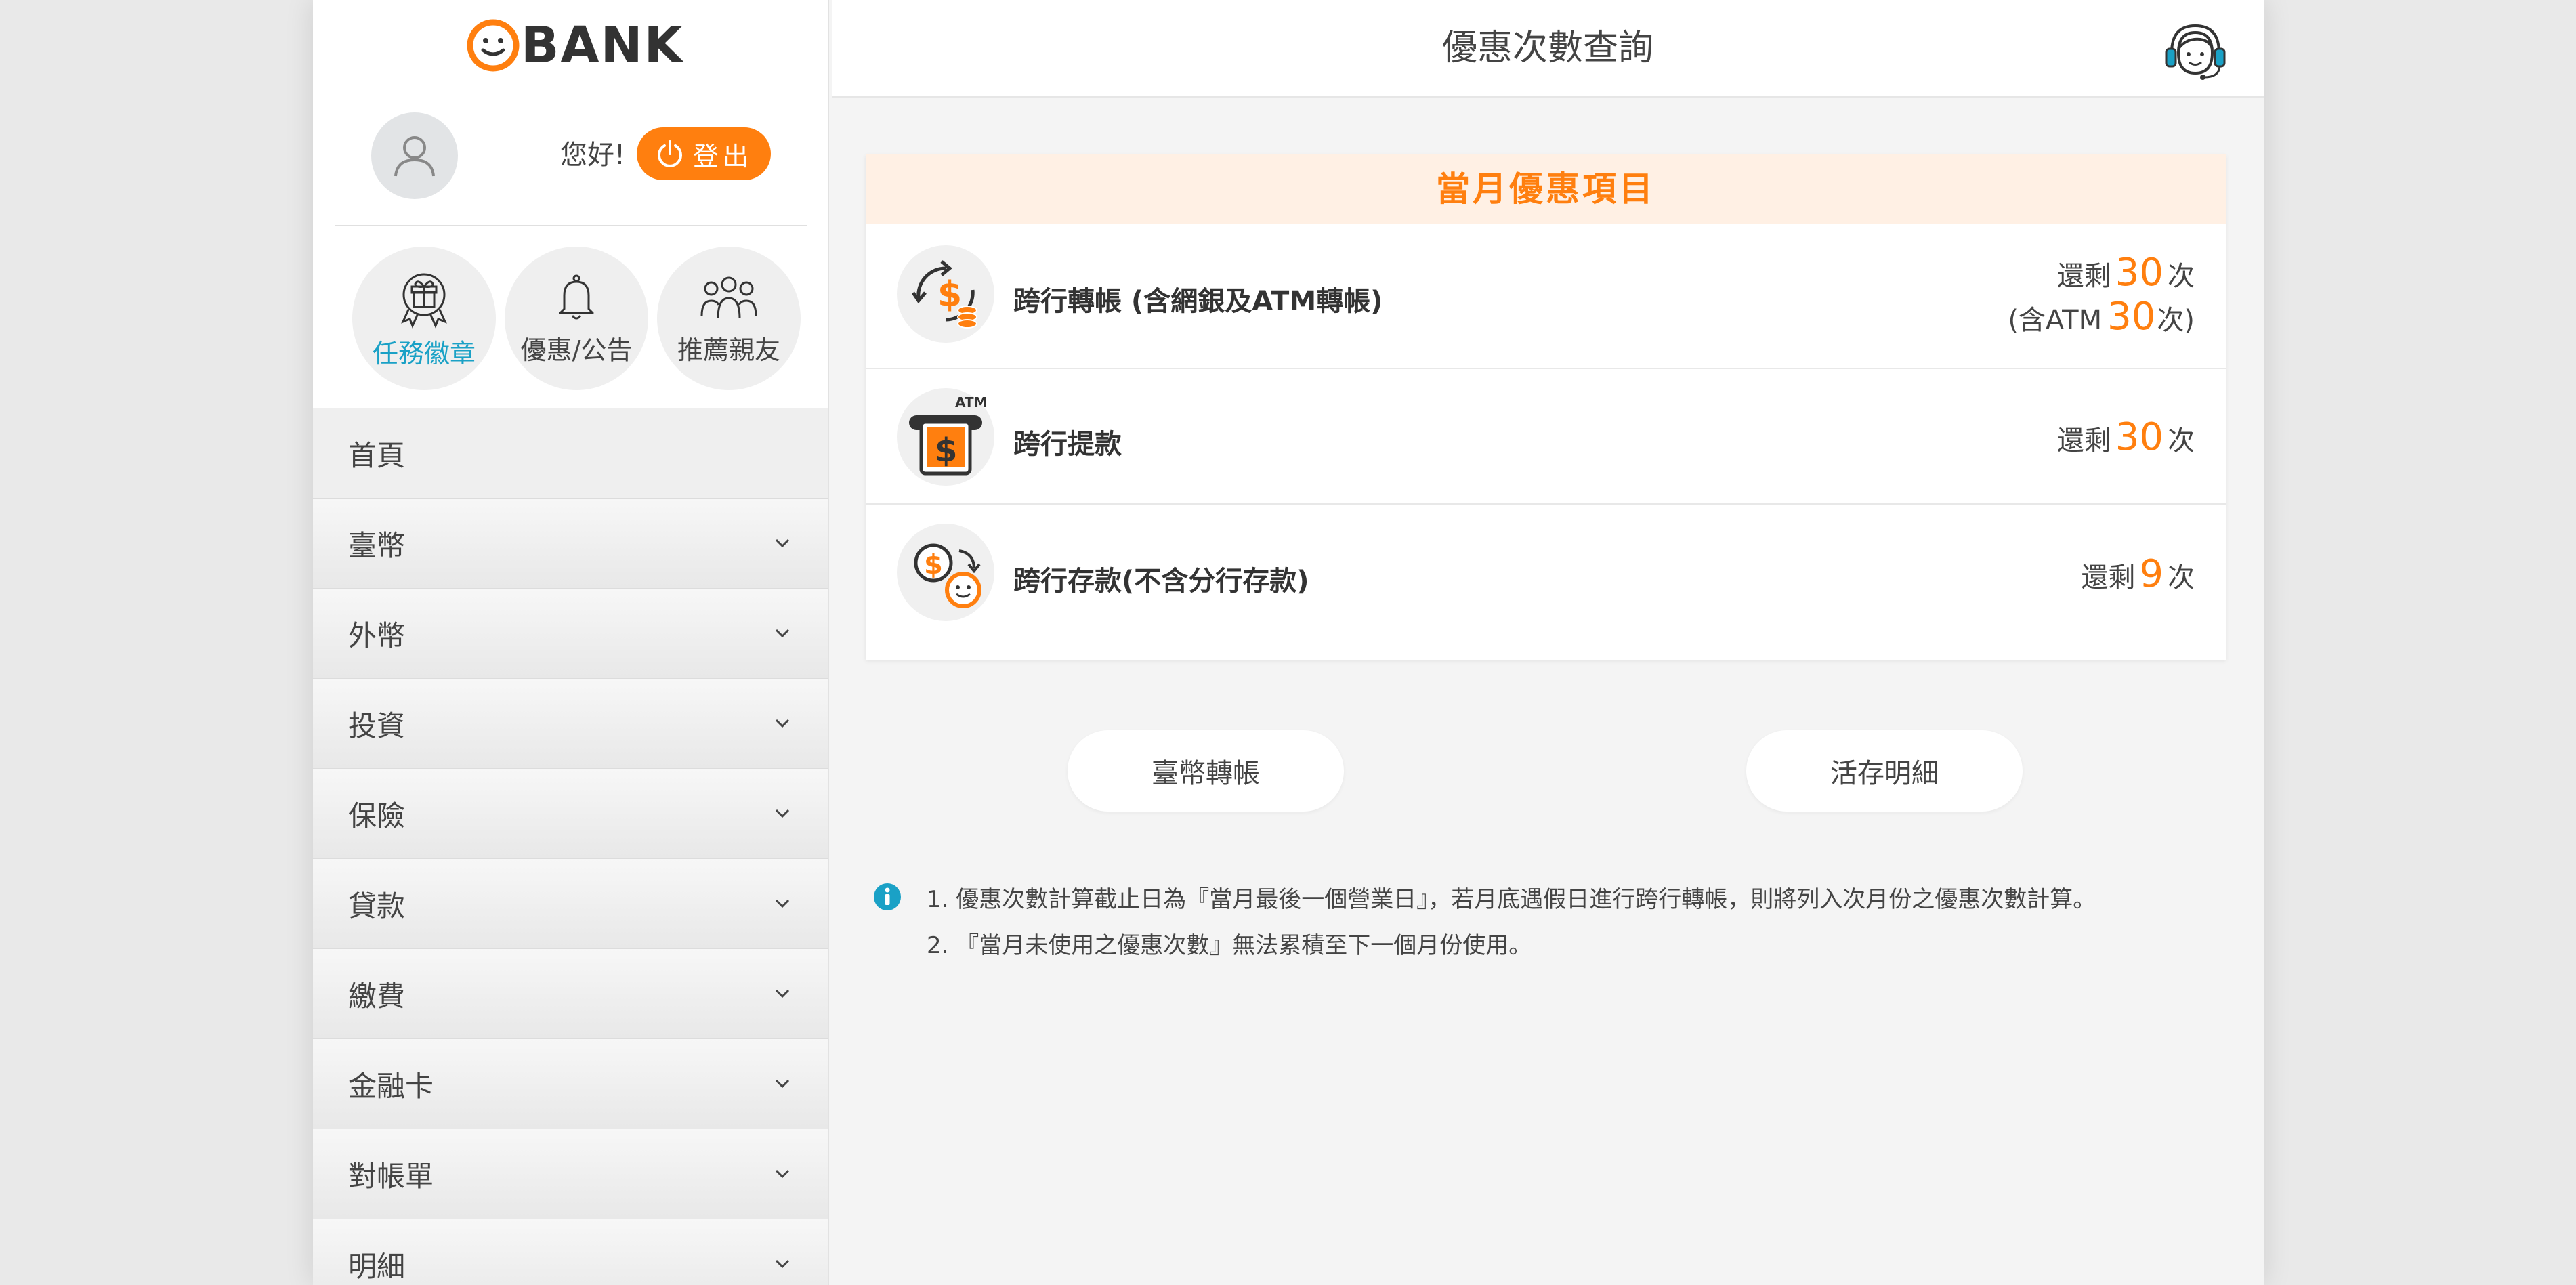 The image size is (2576, 1285). I want to click on avatar, so click(414, 155).